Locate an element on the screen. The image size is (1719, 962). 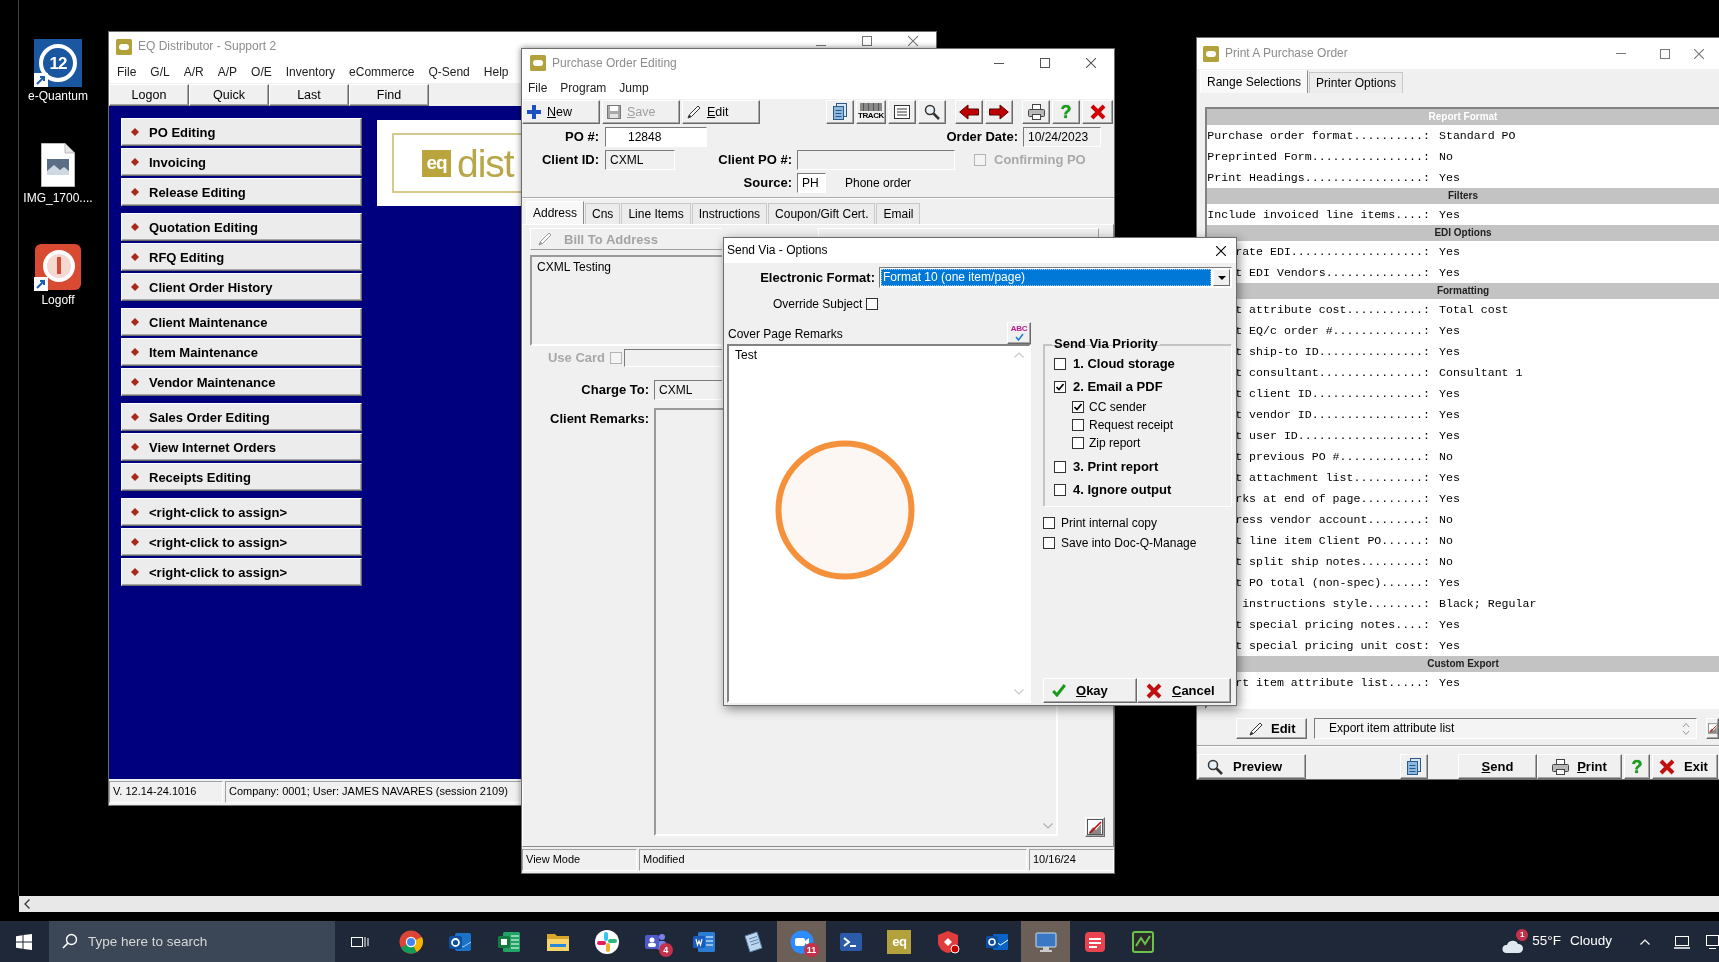
forward-button is located at coordinates (999, 111).